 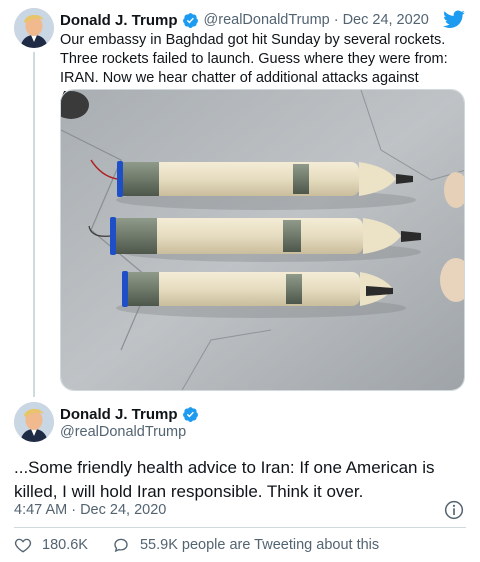 I want to click on like-button: 180.6K, so click(x=51, y=545).